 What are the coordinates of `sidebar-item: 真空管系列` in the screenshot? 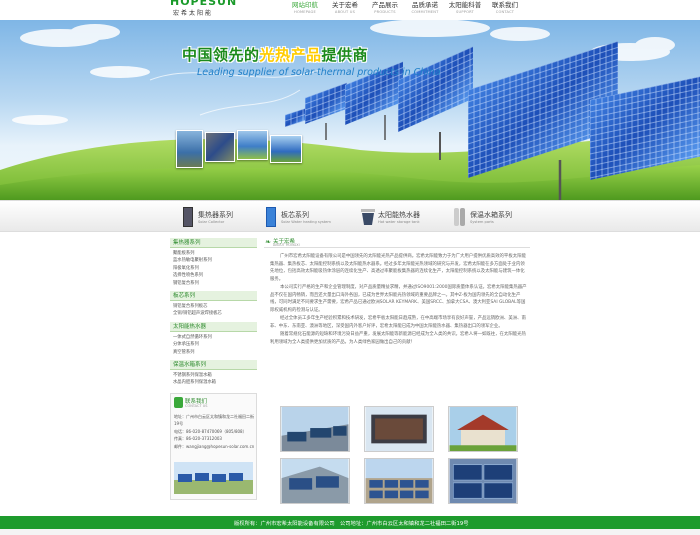 It's located at (215, 352).